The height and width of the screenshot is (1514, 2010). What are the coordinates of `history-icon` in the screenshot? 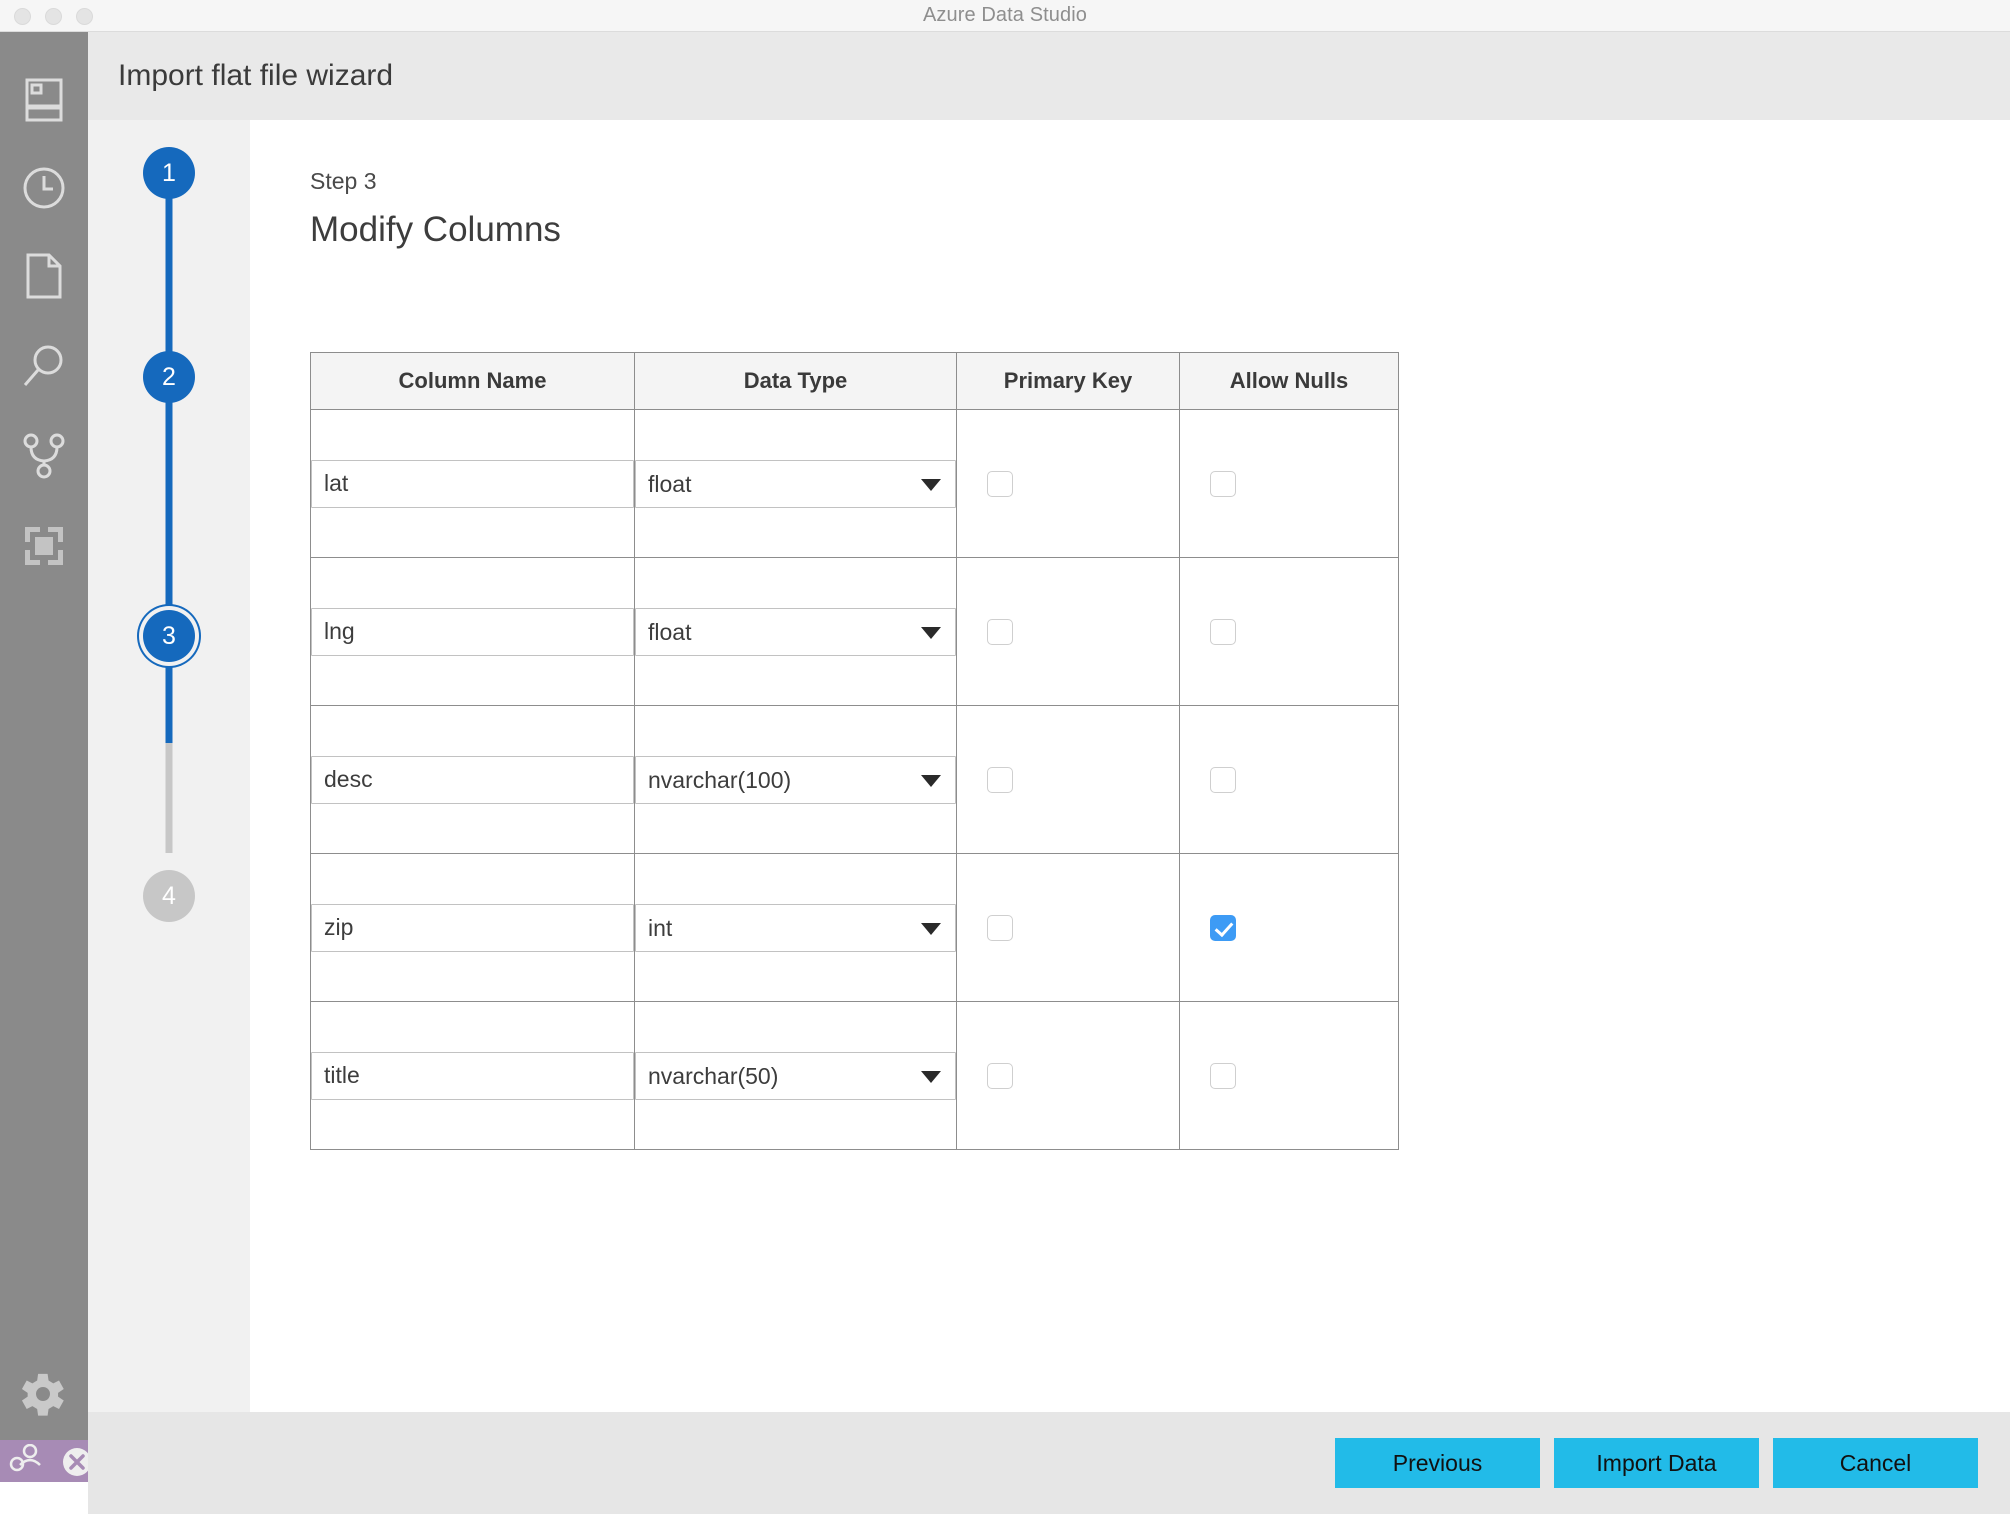 It's located at (44, 188).